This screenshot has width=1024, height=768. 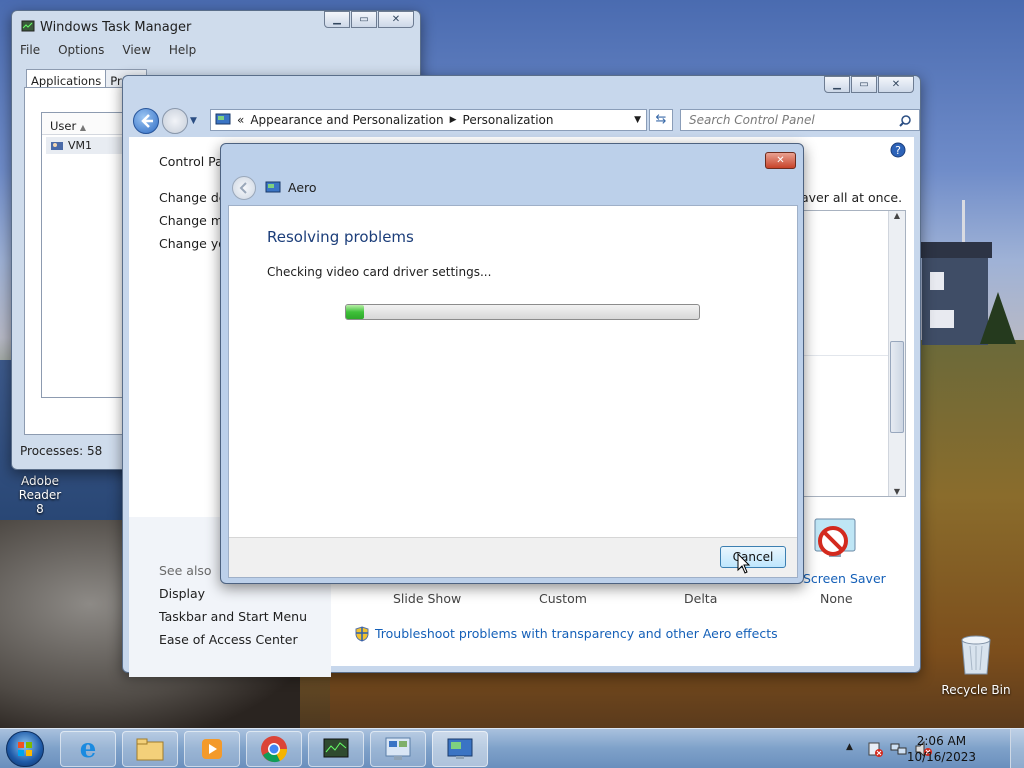 What do you see at coordinates (897, 215) in the screenshot?
I see `scroll-up-icon: ▲` at bounding box center [897, 215].